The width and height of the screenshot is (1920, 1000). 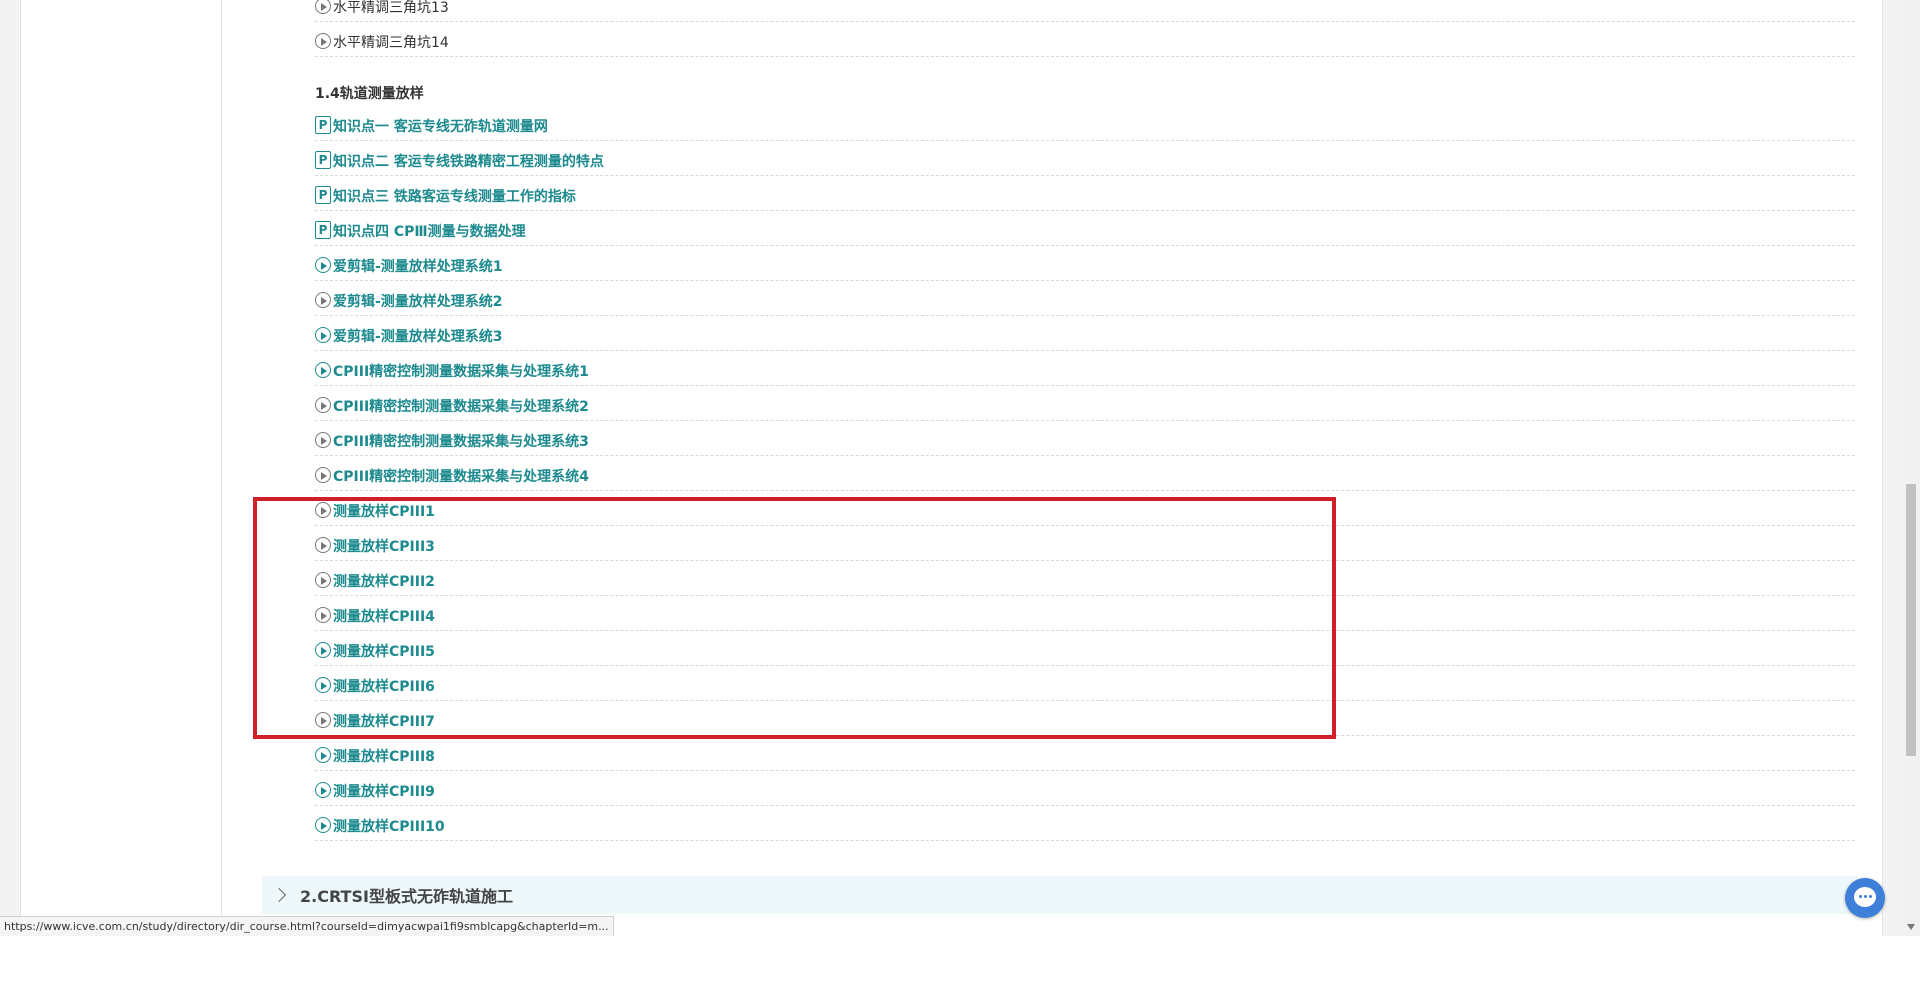 I want to click on list-item-label: 爱剪辑-测量放样处理系统2, so click(x=418, y=302).